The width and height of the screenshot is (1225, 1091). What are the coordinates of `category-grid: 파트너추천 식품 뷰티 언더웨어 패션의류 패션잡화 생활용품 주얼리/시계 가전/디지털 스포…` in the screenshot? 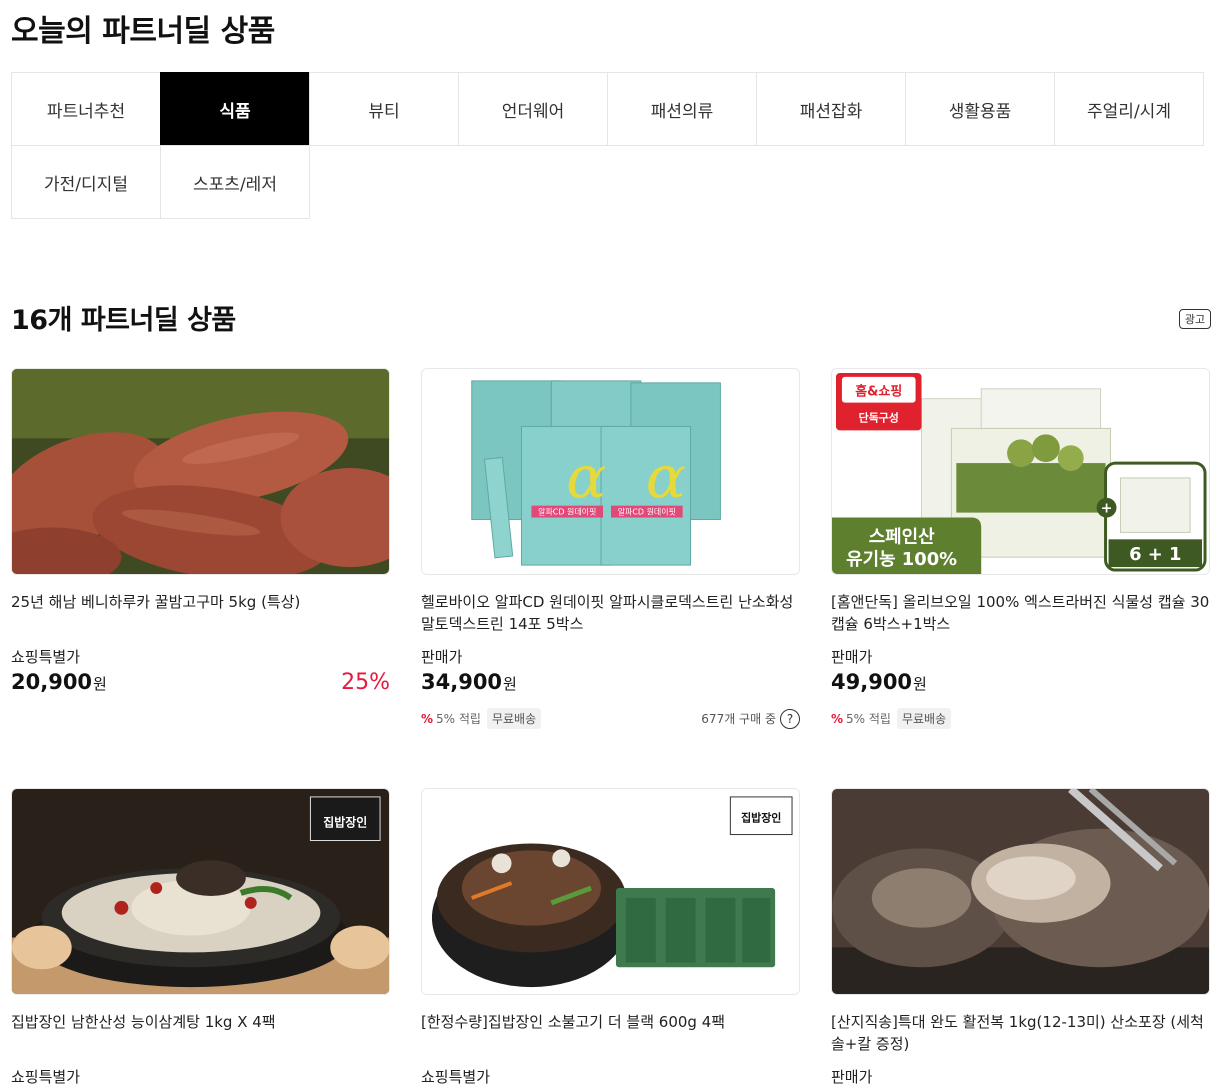 It's located at (611, 145).